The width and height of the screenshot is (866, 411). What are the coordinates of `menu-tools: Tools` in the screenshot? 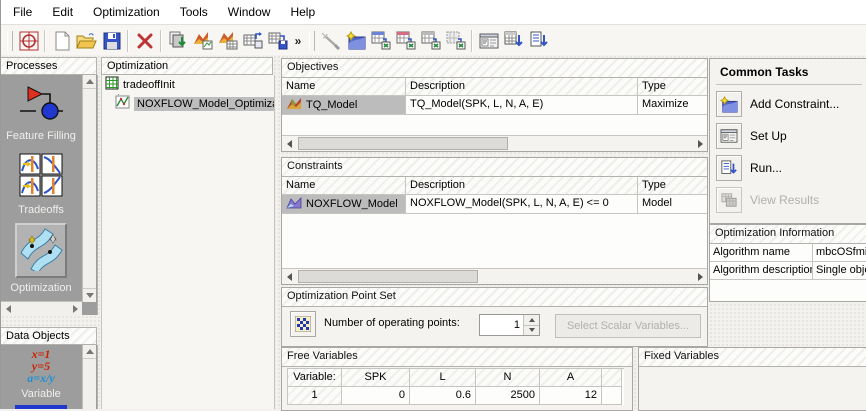 It's located at (194, 12).